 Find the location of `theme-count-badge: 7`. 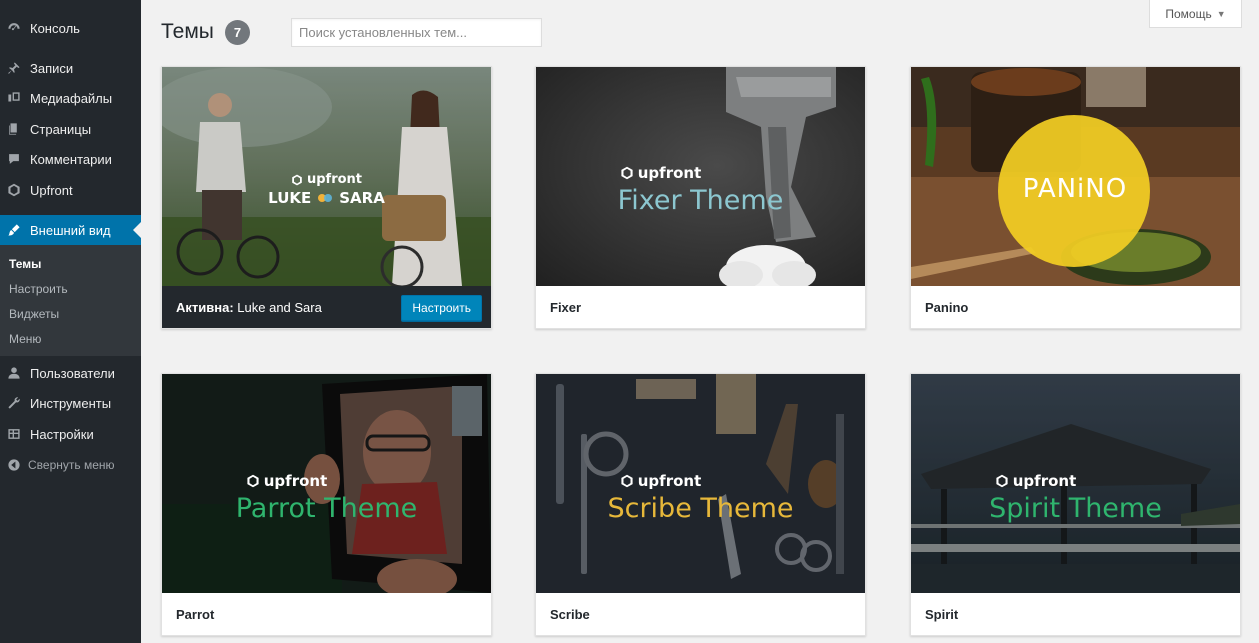

theme-count-badge: 7 is located at coordinates (237, 32).